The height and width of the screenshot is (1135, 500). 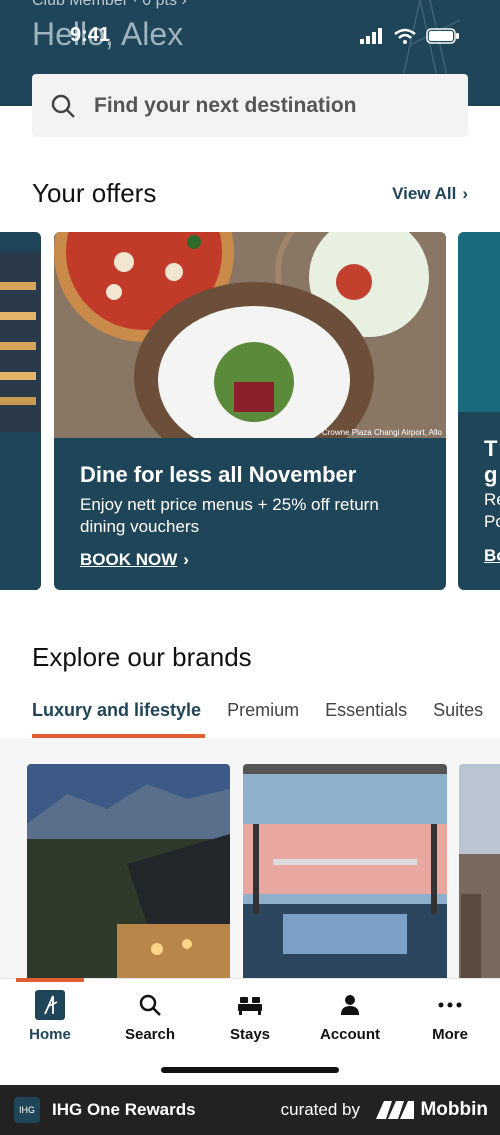 I want to click on tab-premium: Premium, so click(x=263, y=710).